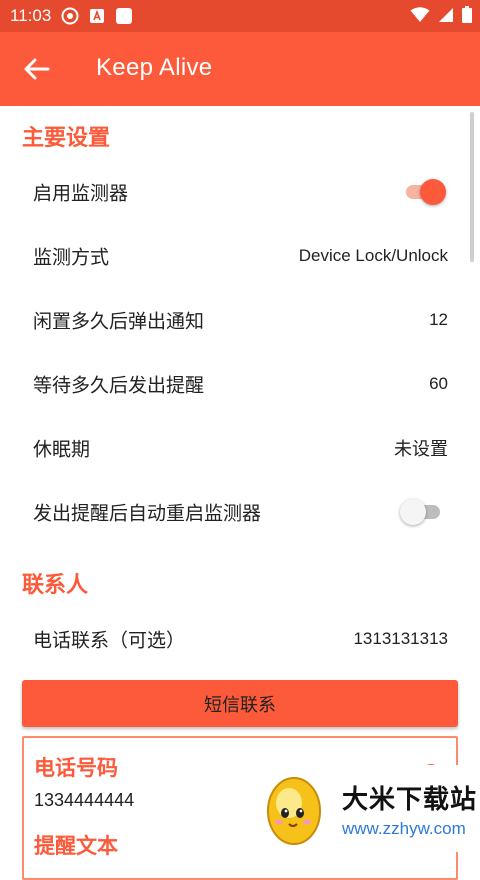 The image size is (480, 880). Describe the element at coordinates (240, 639) in the screenshot. I see `phone-contact-row: 电话联系（可选） 1313131313` at that location.